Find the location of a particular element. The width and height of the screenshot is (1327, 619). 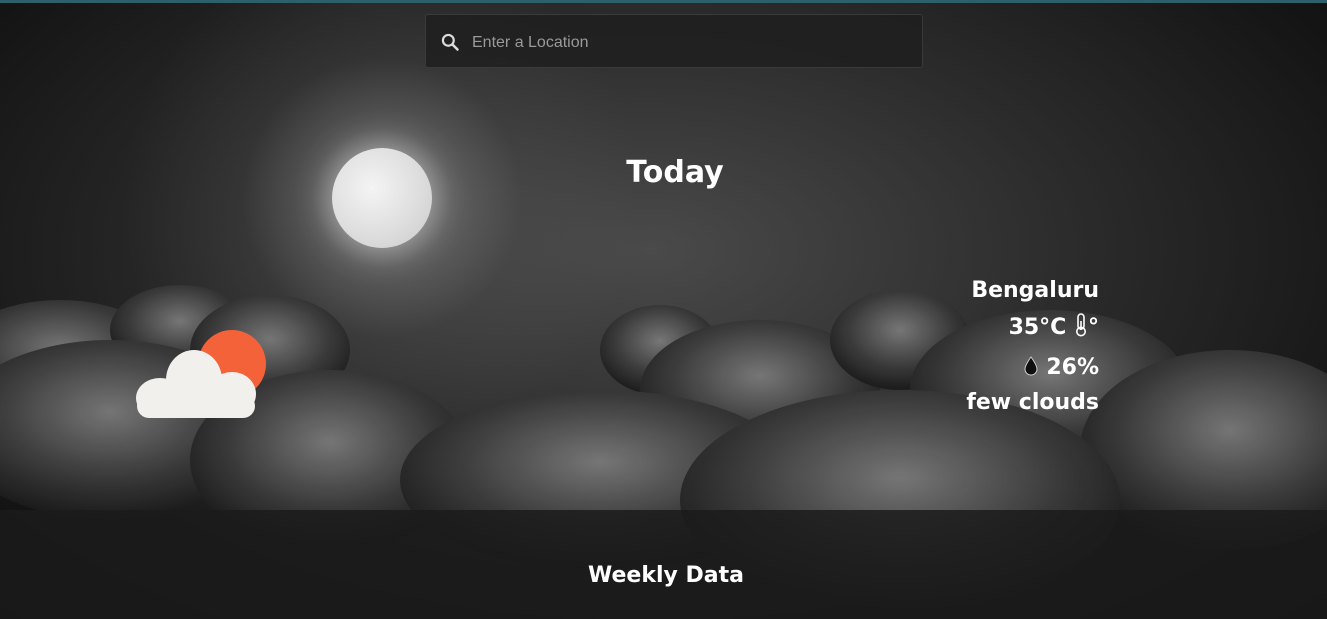

current-weather-panel: Bengaluru 35°C ° 26% few clouds is located at coordinates (1032, 348).